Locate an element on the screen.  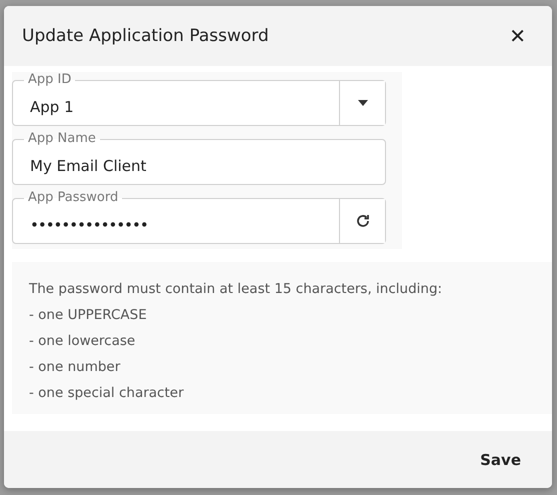
close-button: ✕ is located at coordinates (517, 36).